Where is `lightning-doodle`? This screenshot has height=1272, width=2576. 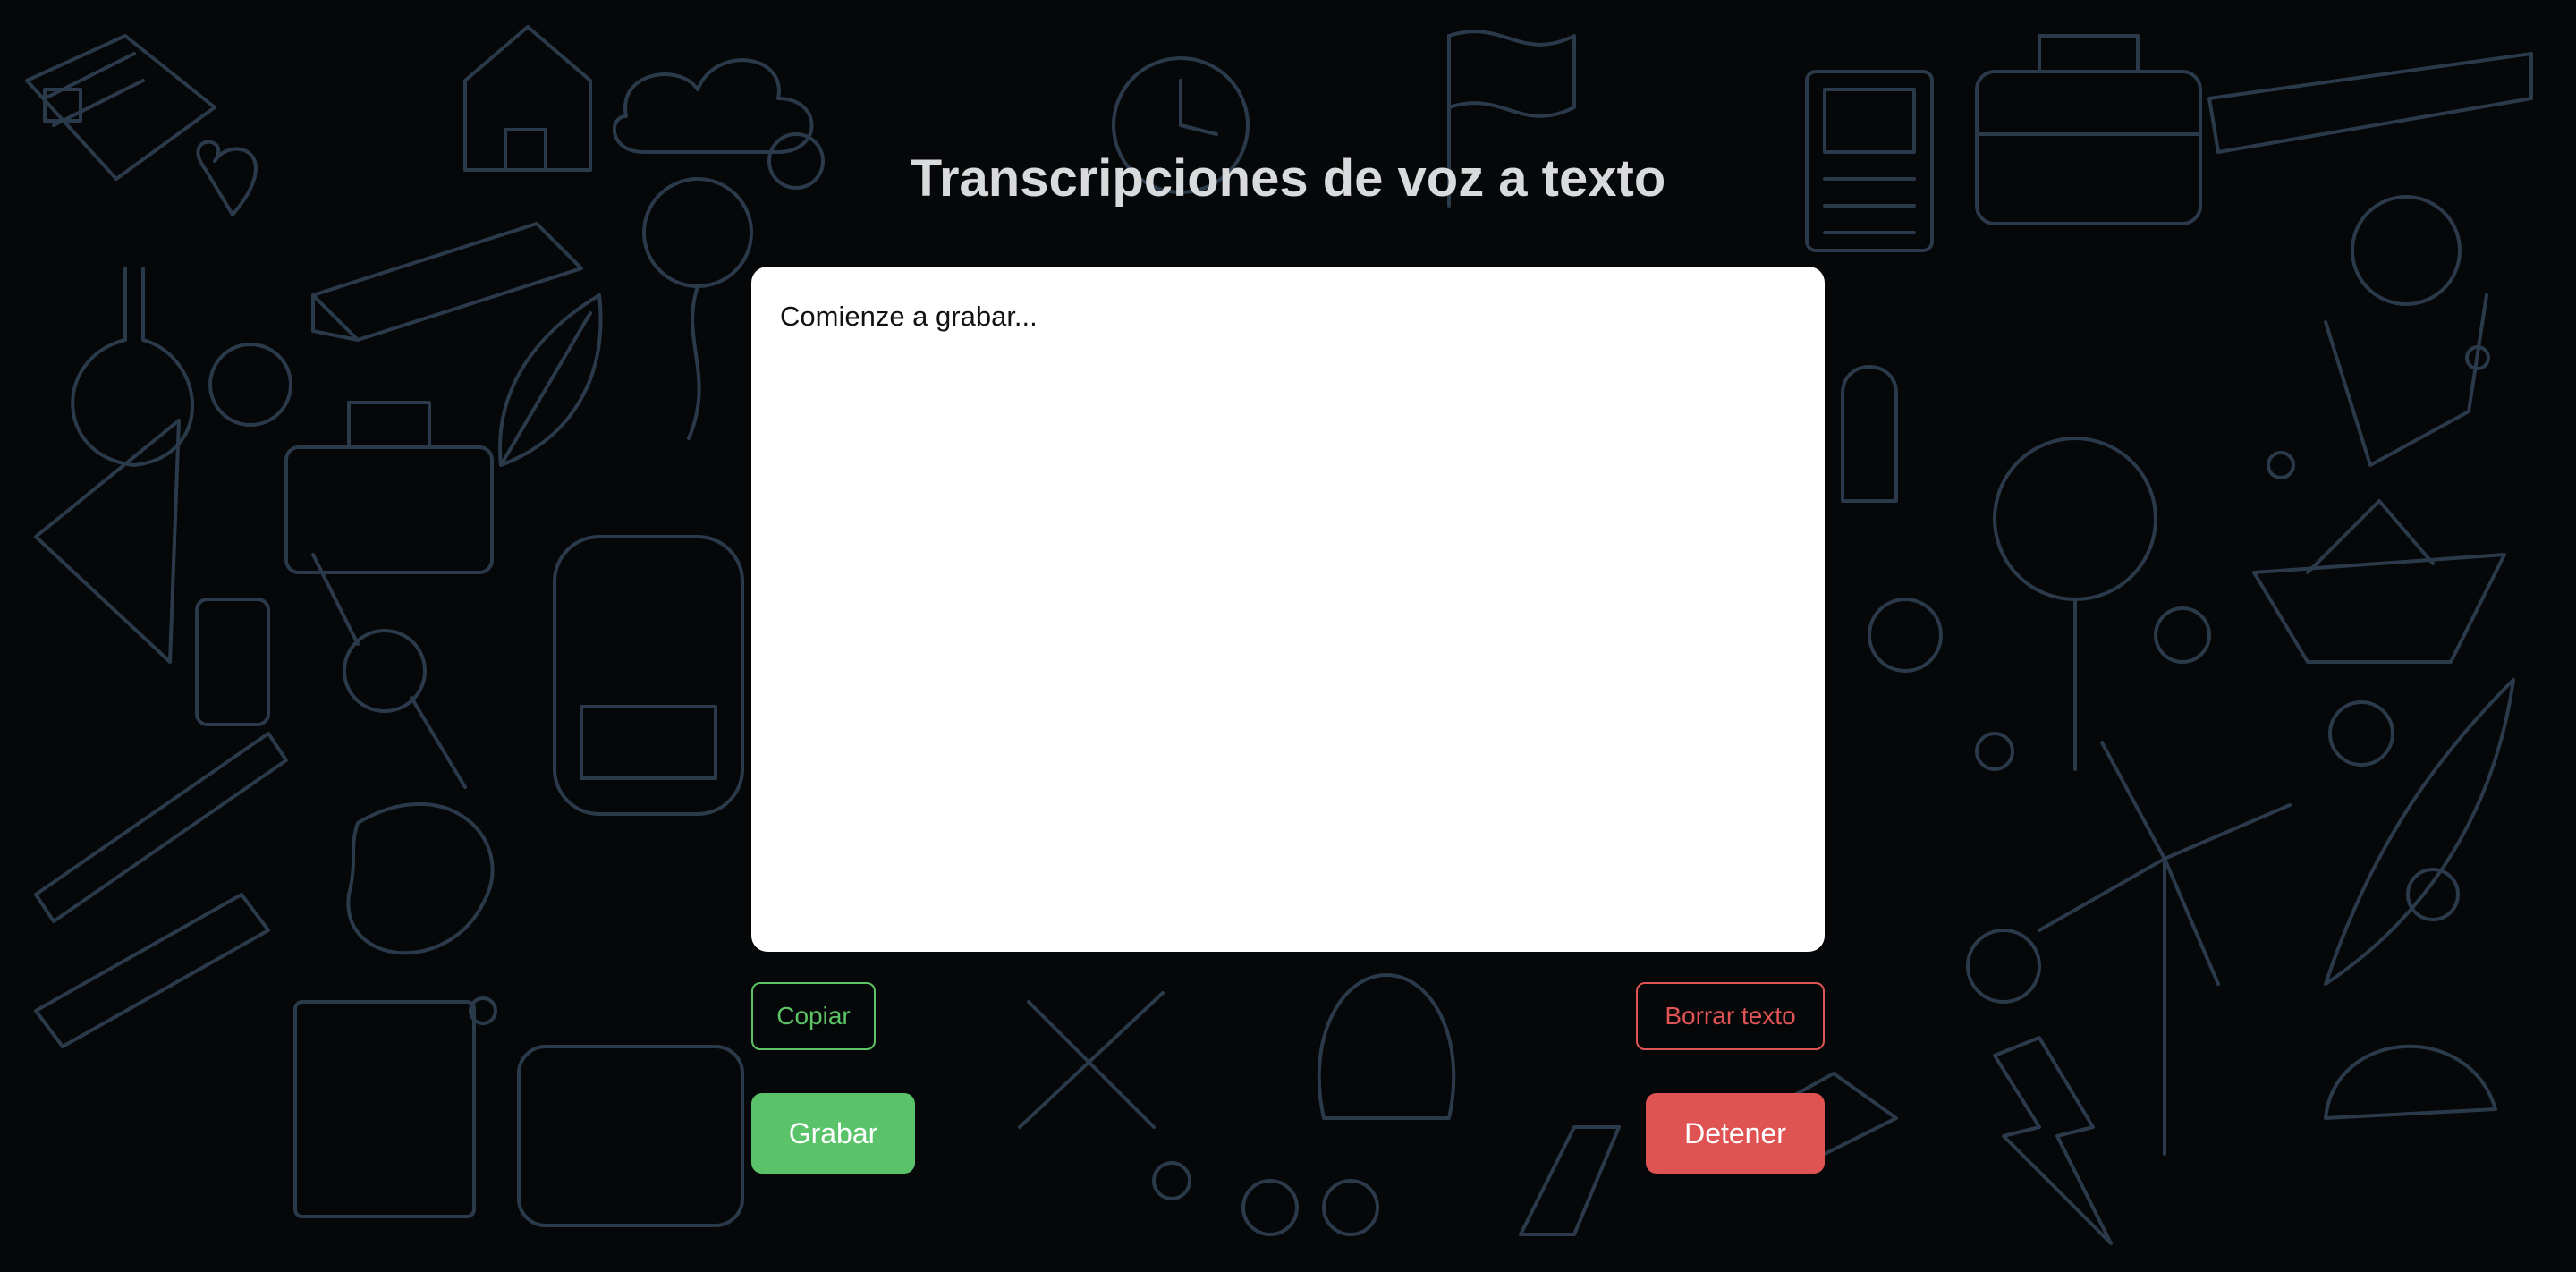 lightning-doodle is located at coordinates (2053, 1140).